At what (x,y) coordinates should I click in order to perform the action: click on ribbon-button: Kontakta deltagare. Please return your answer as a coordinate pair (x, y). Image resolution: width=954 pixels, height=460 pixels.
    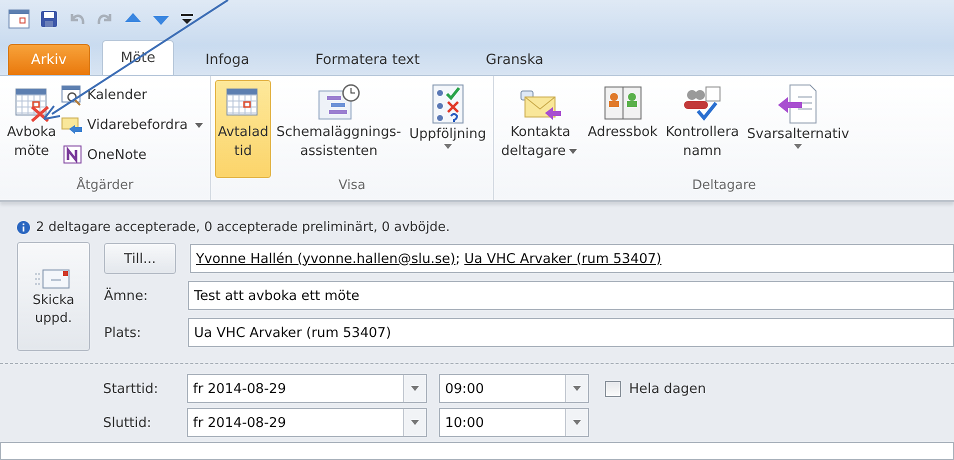
    Looking at the image, I should click on (540, 129).